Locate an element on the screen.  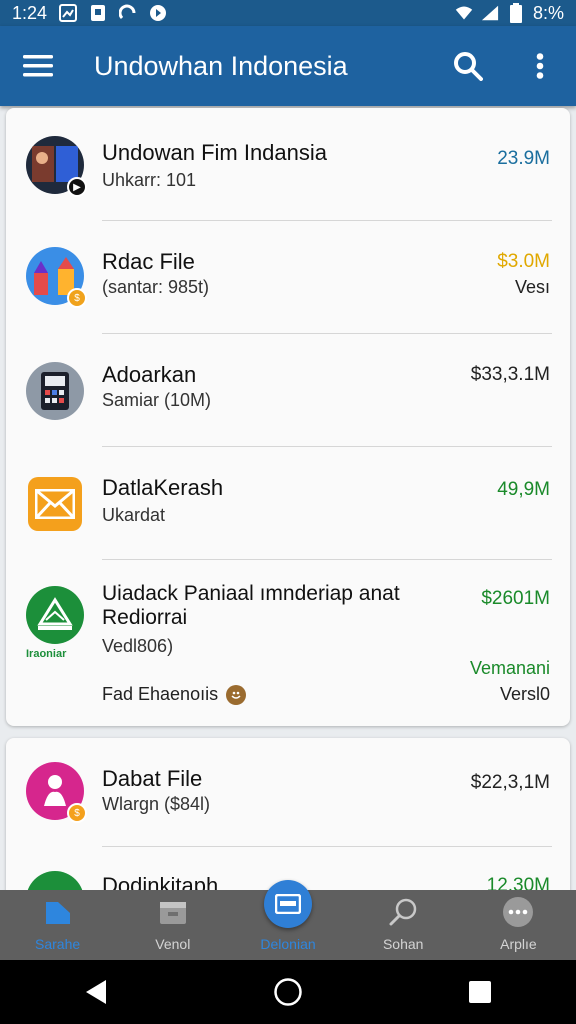
item-footer: Fad Ehaenoıis is located at coordinates (174, 694).